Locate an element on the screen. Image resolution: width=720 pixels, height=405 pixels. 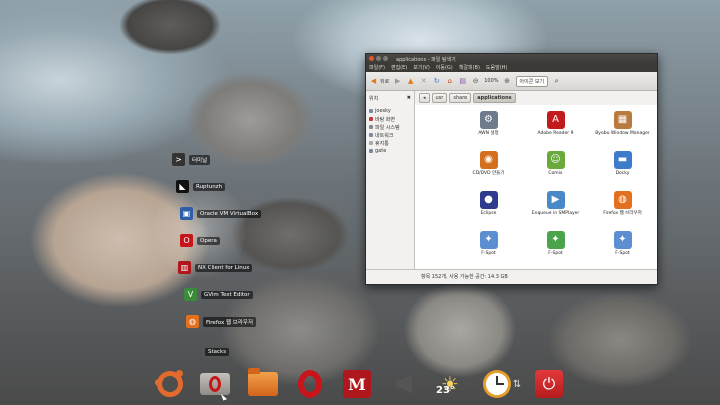
dock: M ☀ ⇅ ⏻ is located at coordinates (360, 384).